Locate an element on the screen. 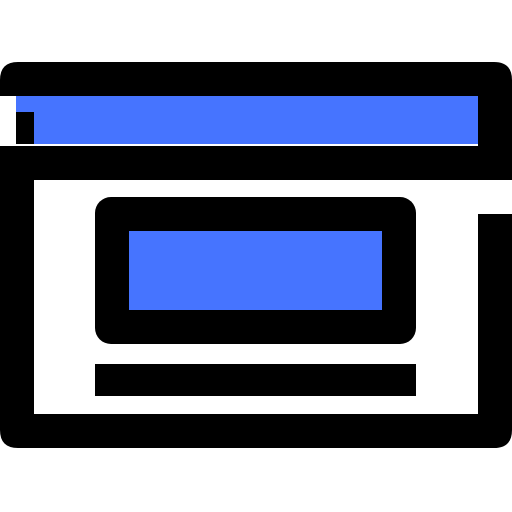 The image size is (512, 512). content-card-fill is located at coordinates (255, 270).